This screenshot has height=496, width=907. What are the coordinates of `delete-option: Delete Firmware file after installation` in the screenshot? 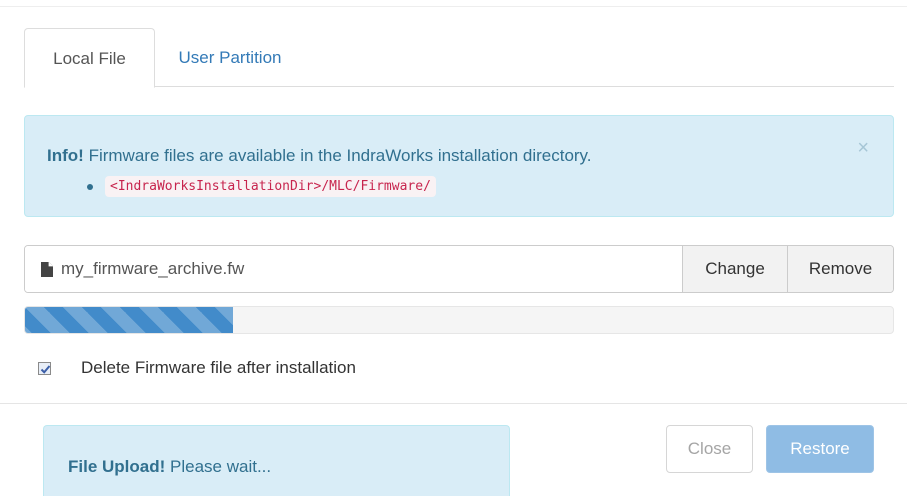 It's located at (197, 368).